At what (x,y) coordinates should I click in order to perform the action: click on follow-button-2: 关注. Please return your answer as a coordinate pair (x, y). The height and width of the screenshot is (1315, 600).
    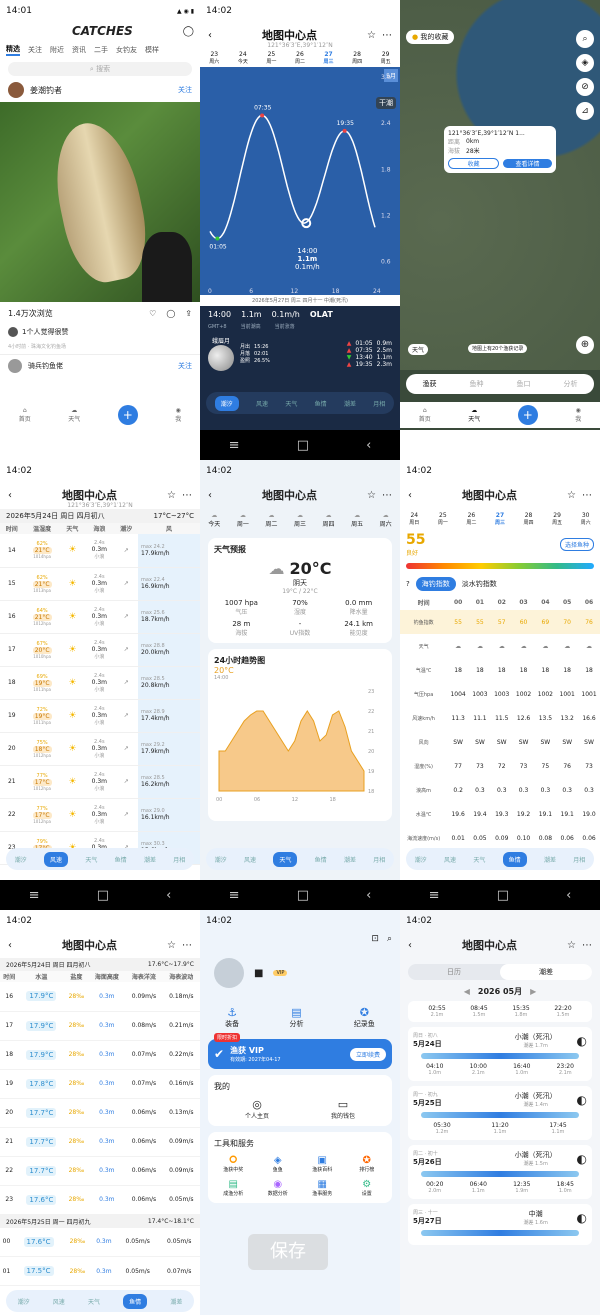
    Looking at the image, I should click on (185, 366).